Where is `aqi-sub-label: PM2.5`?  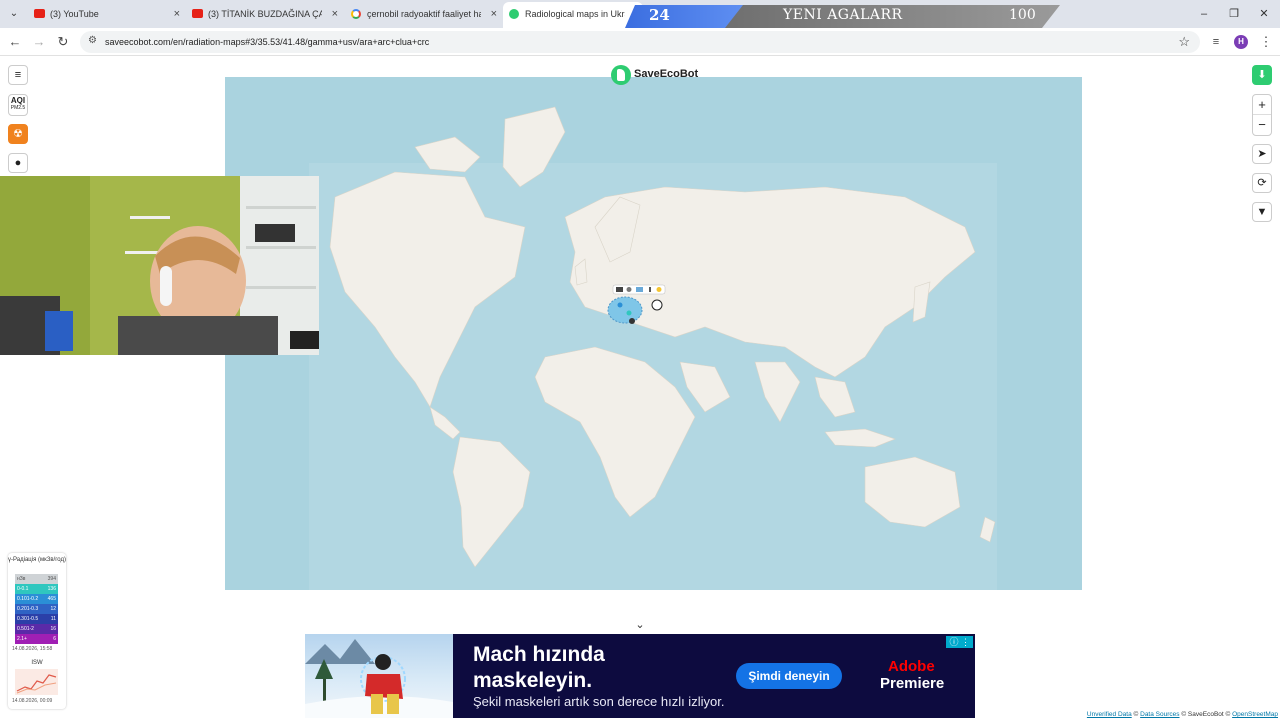 aqi-sub-label: PM2.5 is located at coordinates (18, 108).